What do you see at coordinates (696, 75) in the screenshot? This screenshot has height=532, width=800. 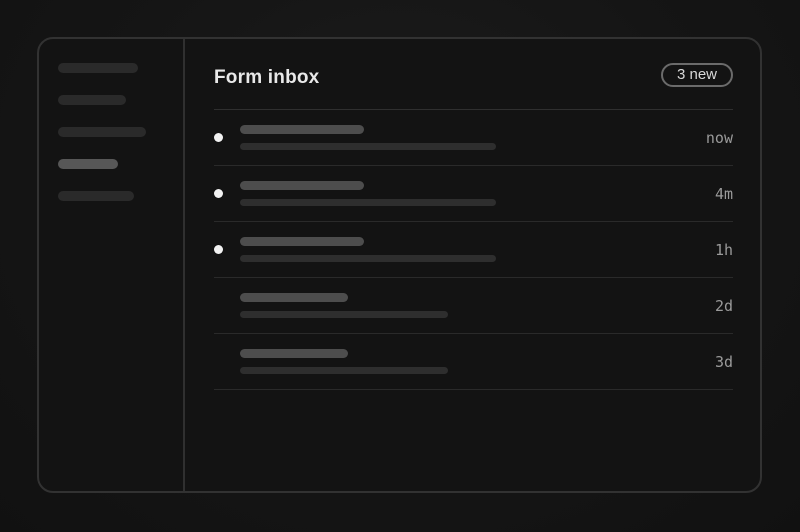 I see `new-count-badge: 3 new` at bounding box center [696, 75].